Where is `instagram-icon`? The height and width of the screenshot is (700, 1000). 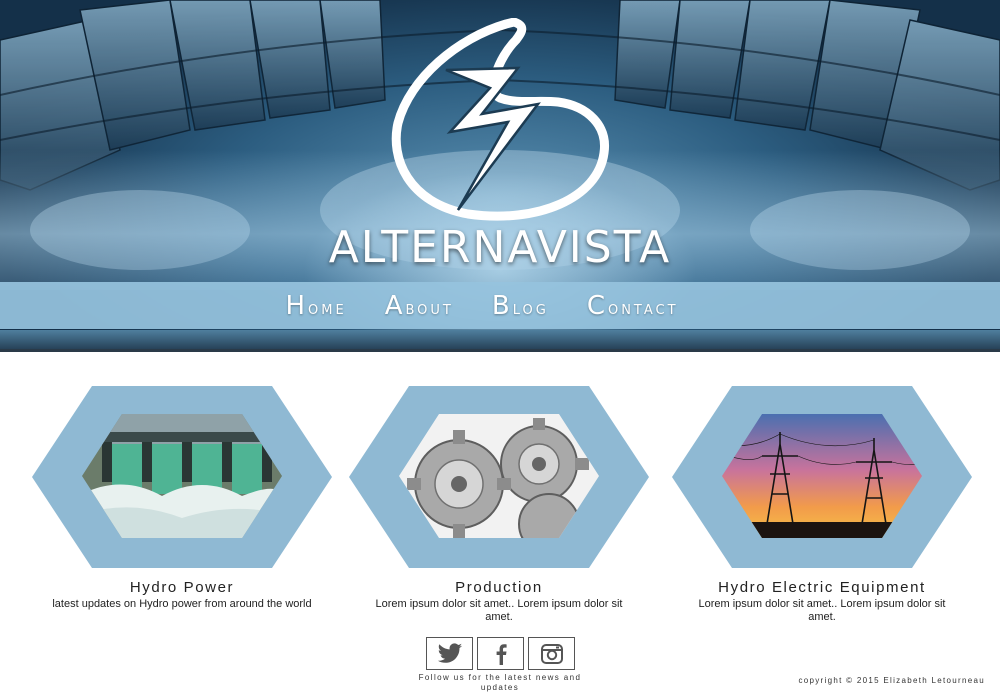
instagram-icon is located at coordinates (551, 653).